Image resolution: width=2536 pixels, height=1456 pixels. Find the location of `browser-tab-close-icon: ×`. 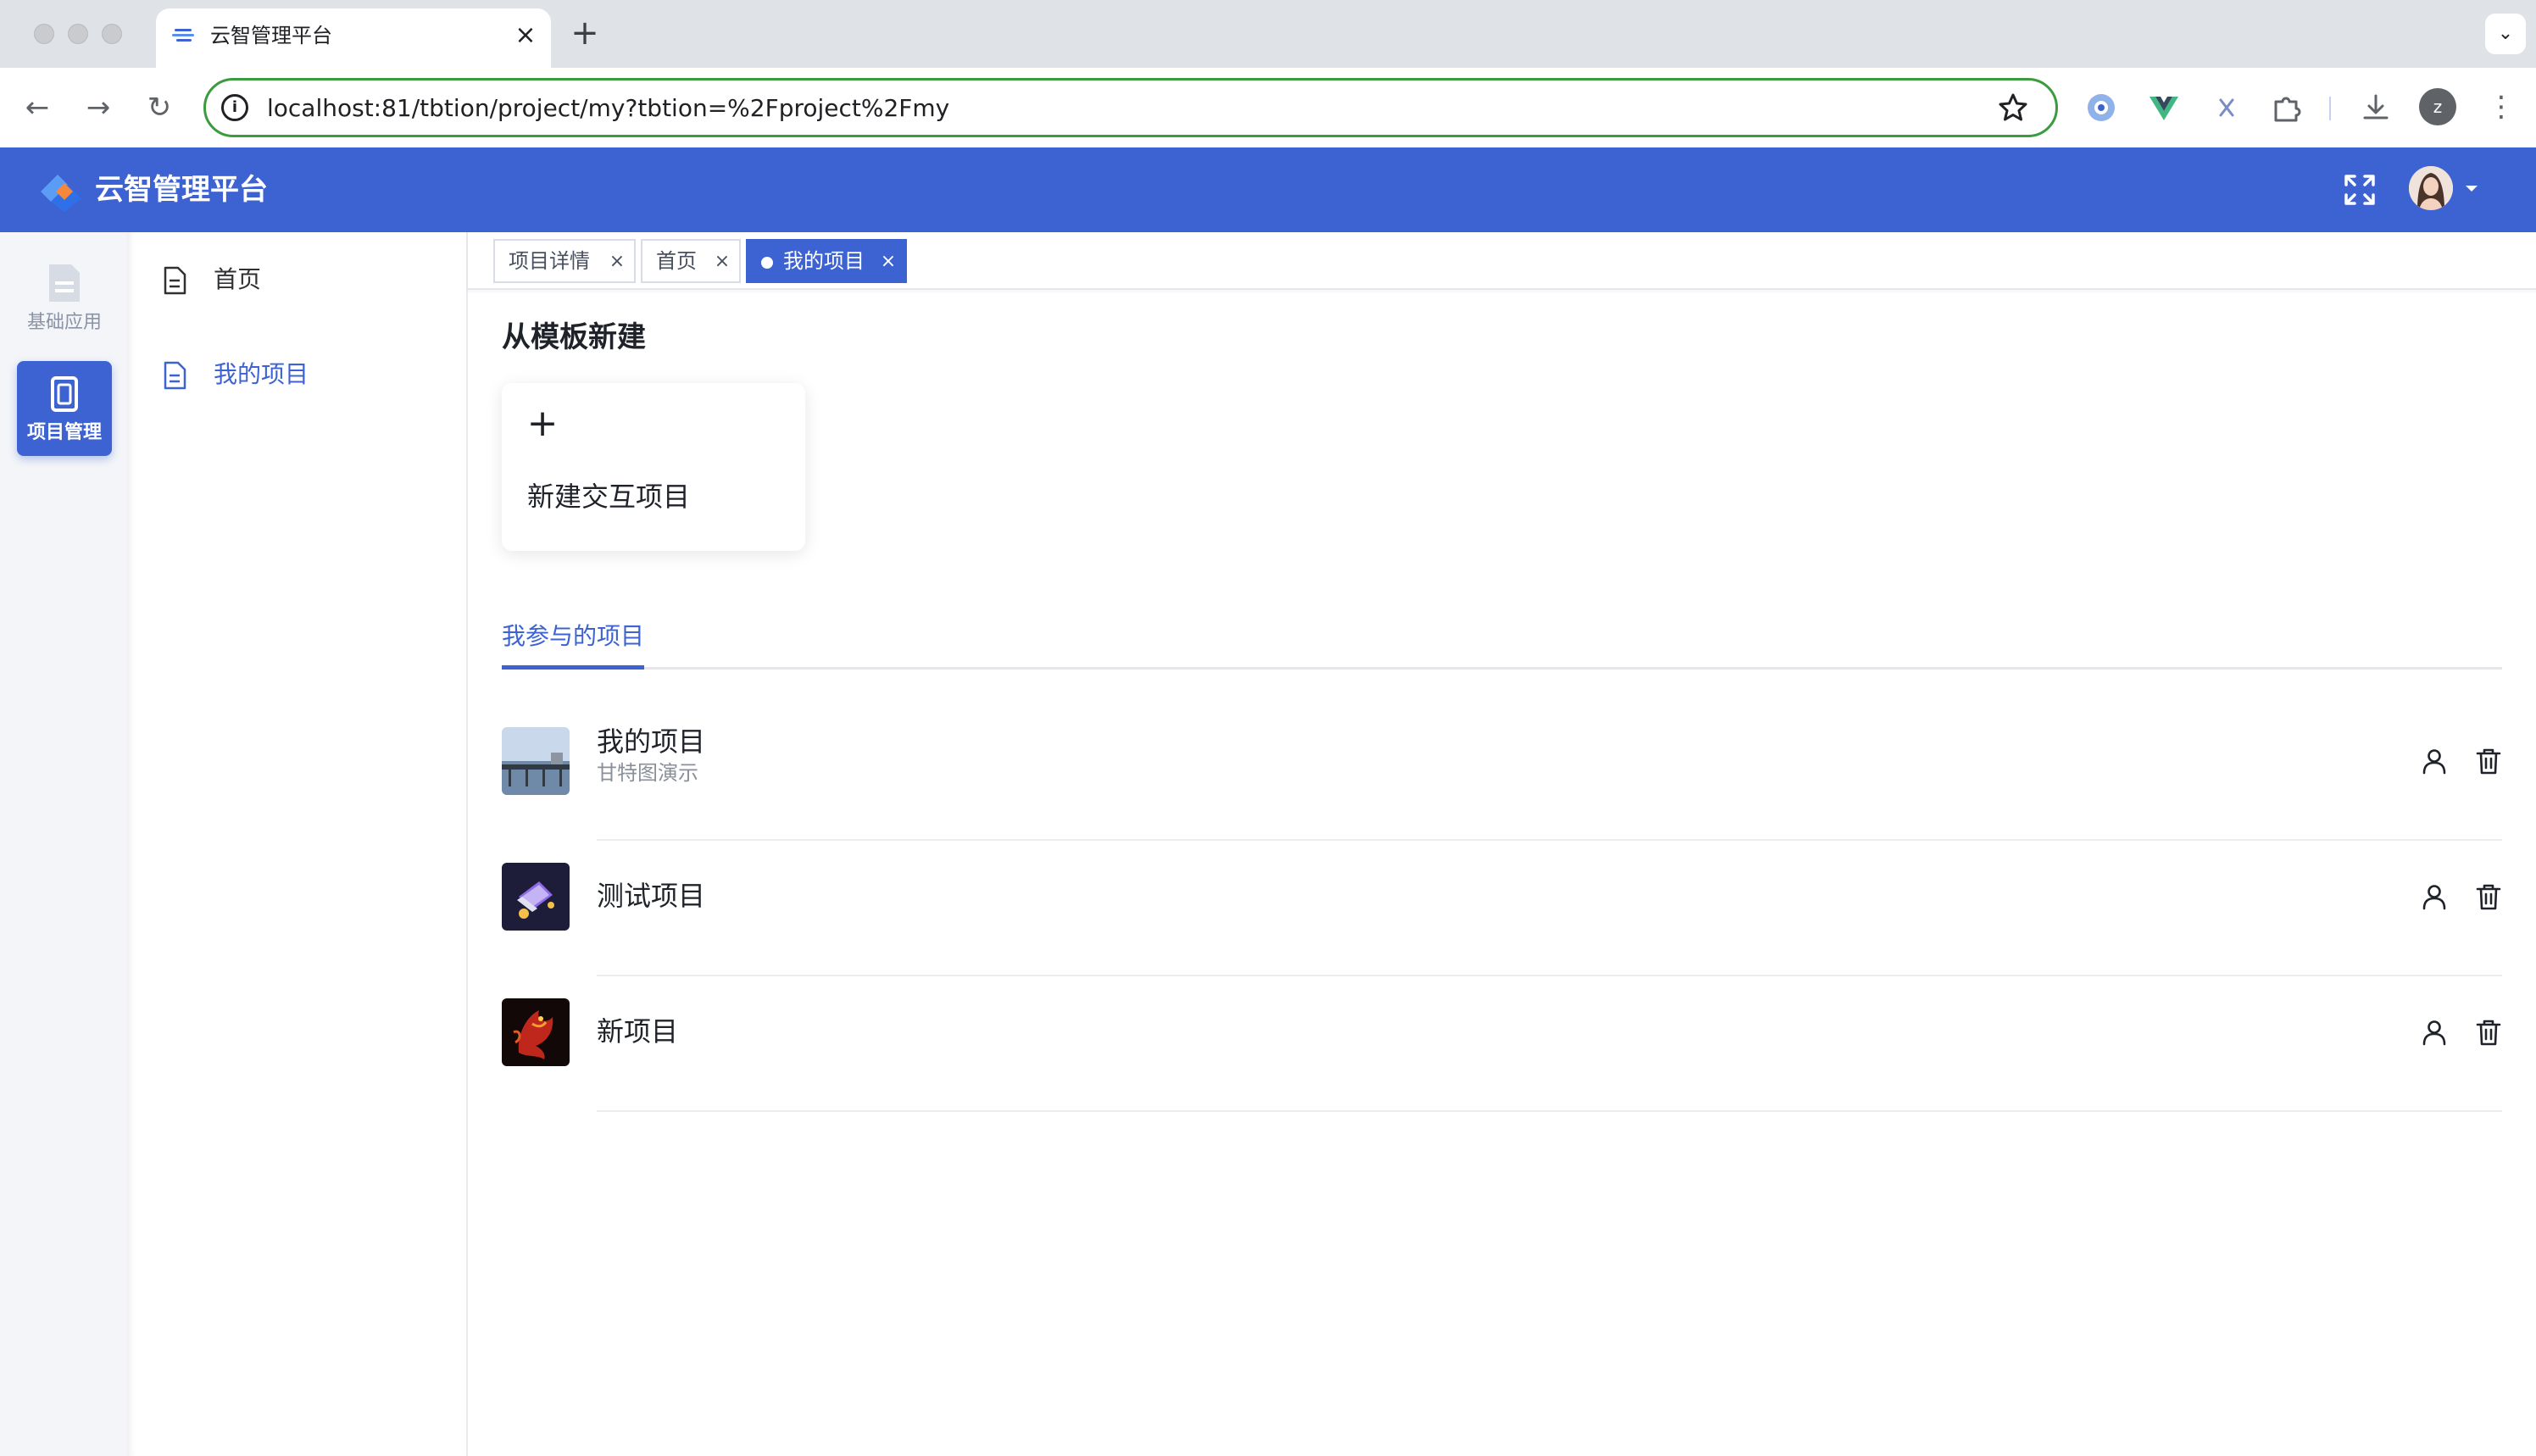

browser-tab-close-icon: × is located at coordinates (525, 36).